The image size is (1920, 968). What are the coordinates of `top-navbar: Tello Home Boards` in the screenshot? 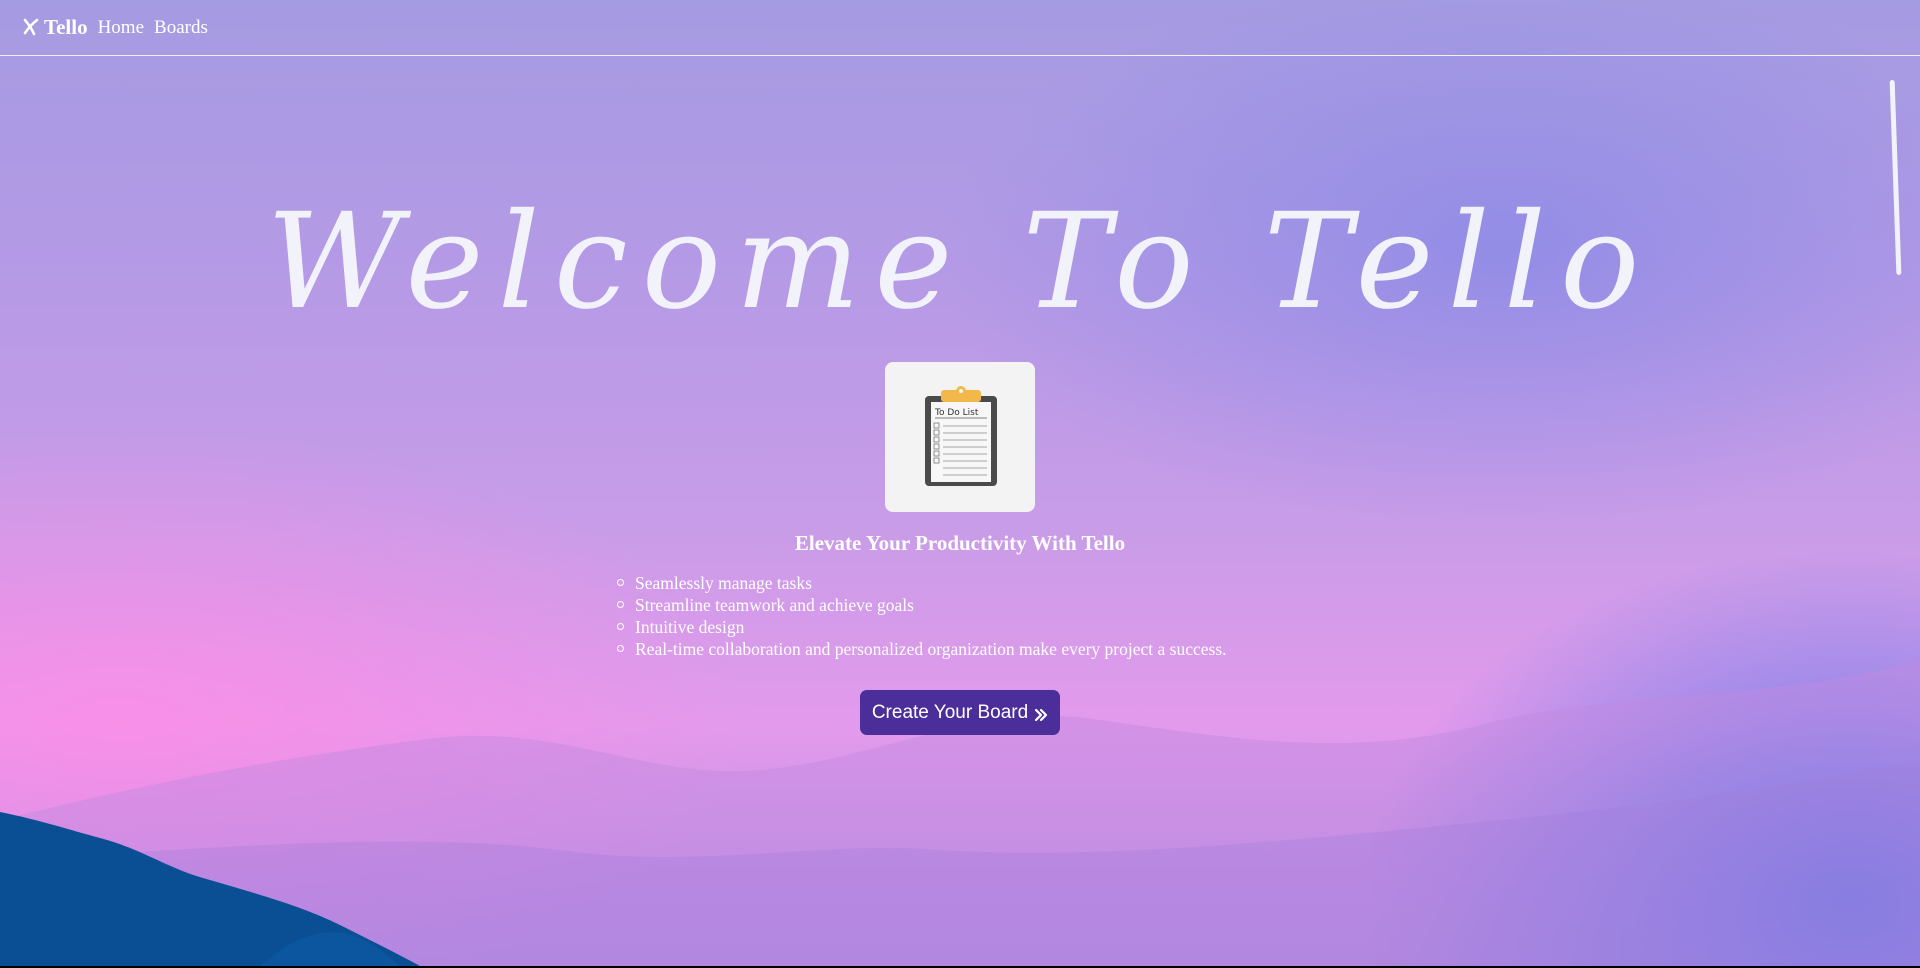 It's located at (960, 28).